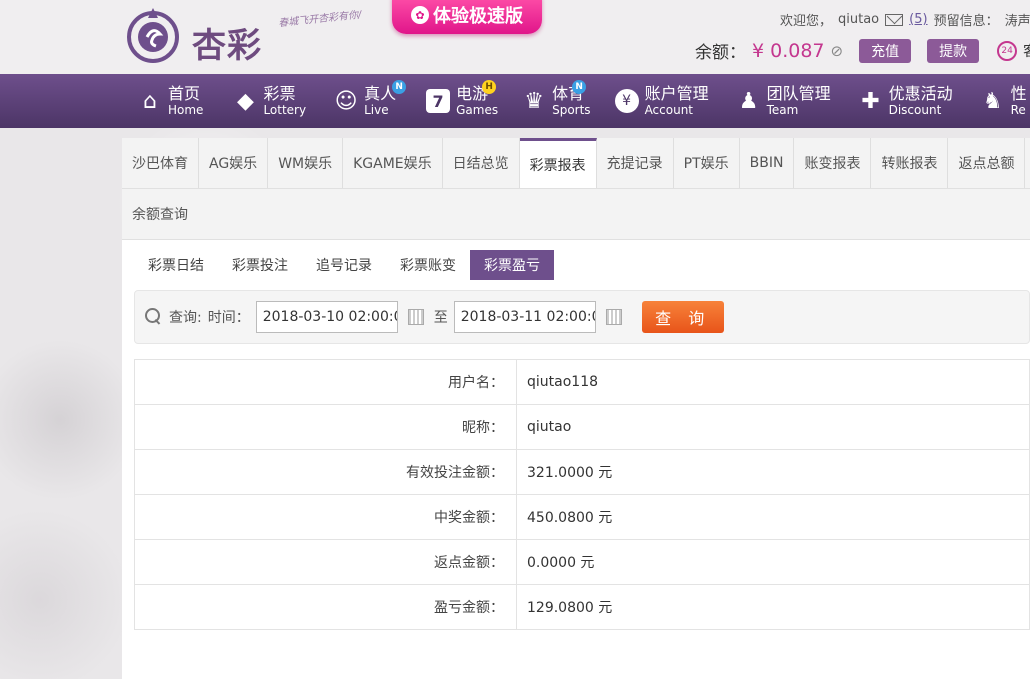  I want to click on tab-balance-change: 账变报表, so click(833, 163).